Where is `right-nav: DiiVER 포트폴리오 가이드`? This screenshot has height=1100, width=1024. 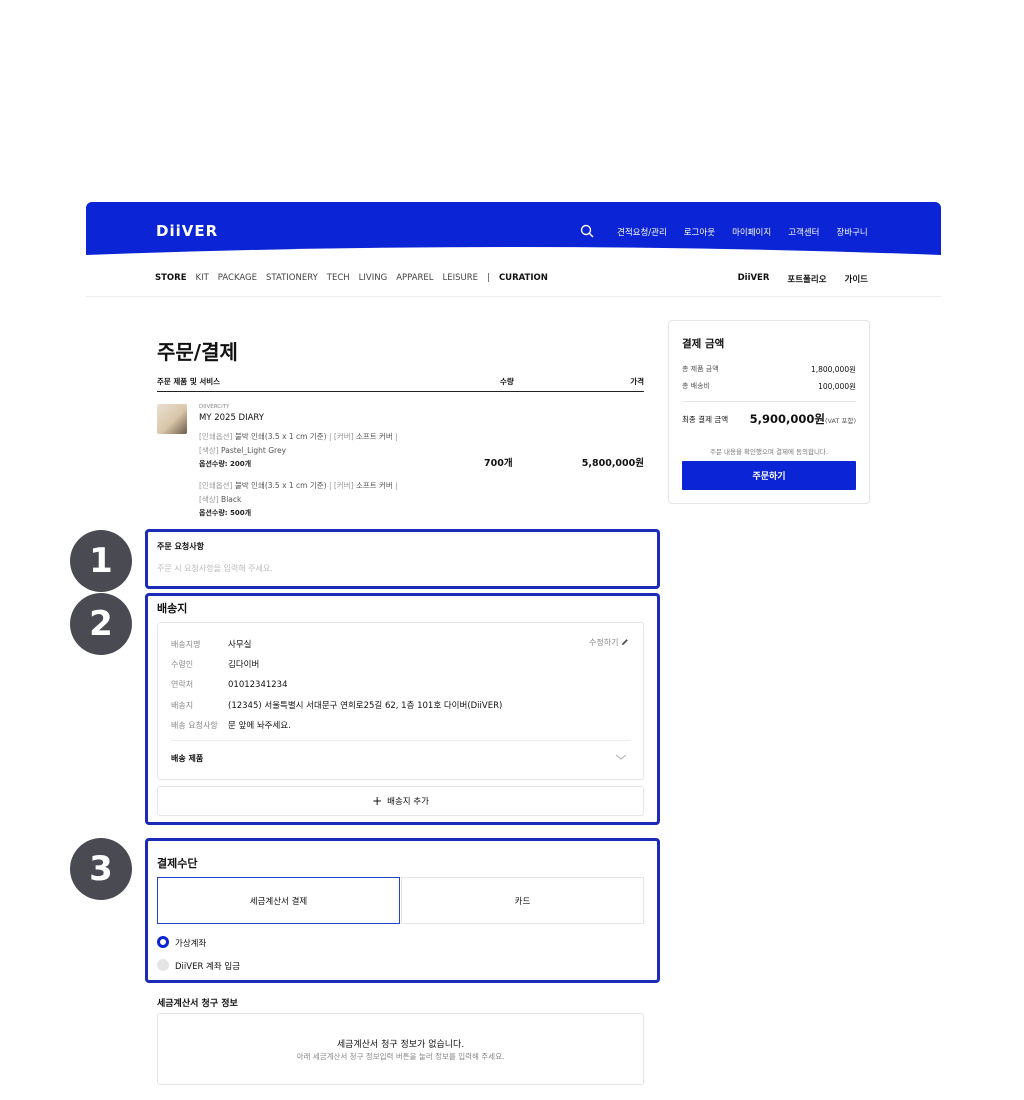
right-nav: DiiVER 포트폴리오 가이드 is located at coordinates (794, 279).